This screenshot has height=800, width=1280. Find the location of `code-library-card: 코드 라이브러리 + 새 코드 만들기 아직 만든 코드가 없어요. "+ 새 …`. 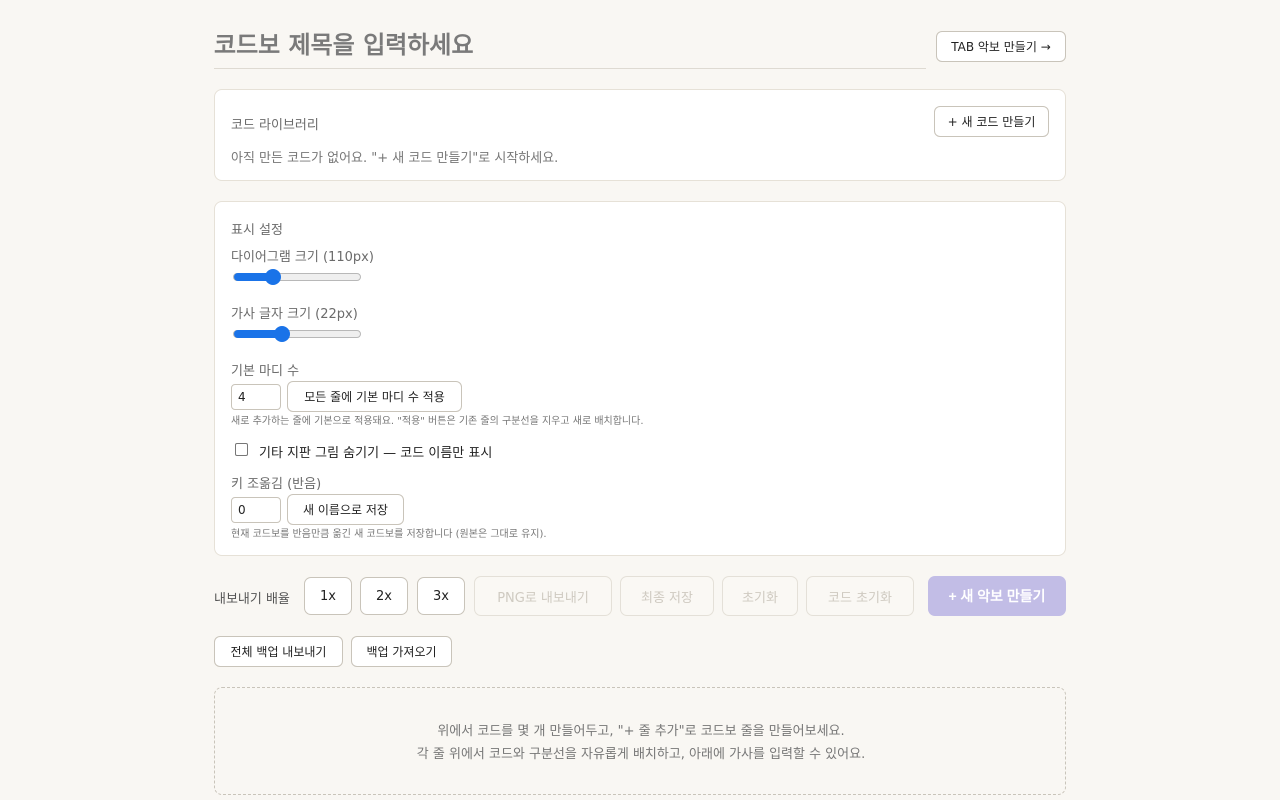

code-library-card: 코드 라이브러리 + 새 코드 만들기 아직 만든 코드가 없어요. "+ 새 … is located at coordinates (640, 135).